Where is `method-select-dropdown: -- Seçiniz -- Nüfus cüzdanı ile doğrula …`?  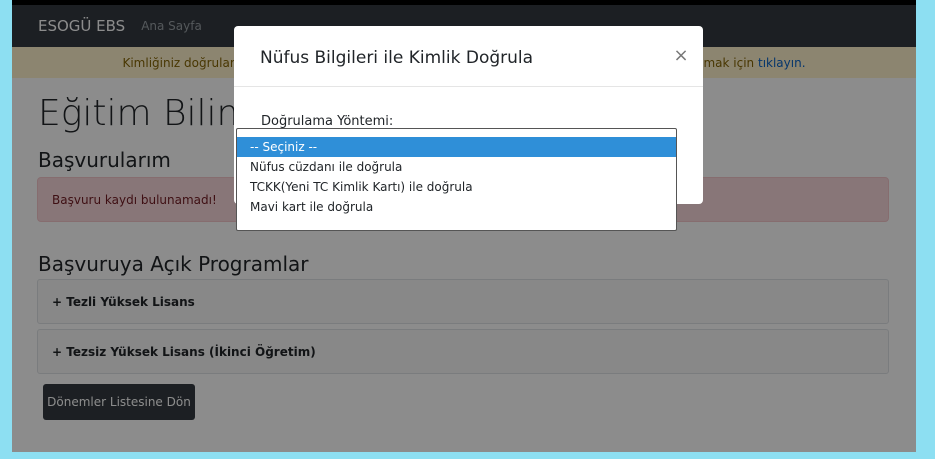
method-select-dropdown: -- Seçiniz -- Nüfus cüzdanı ile doğrula … is located at coordinates (456, 179).